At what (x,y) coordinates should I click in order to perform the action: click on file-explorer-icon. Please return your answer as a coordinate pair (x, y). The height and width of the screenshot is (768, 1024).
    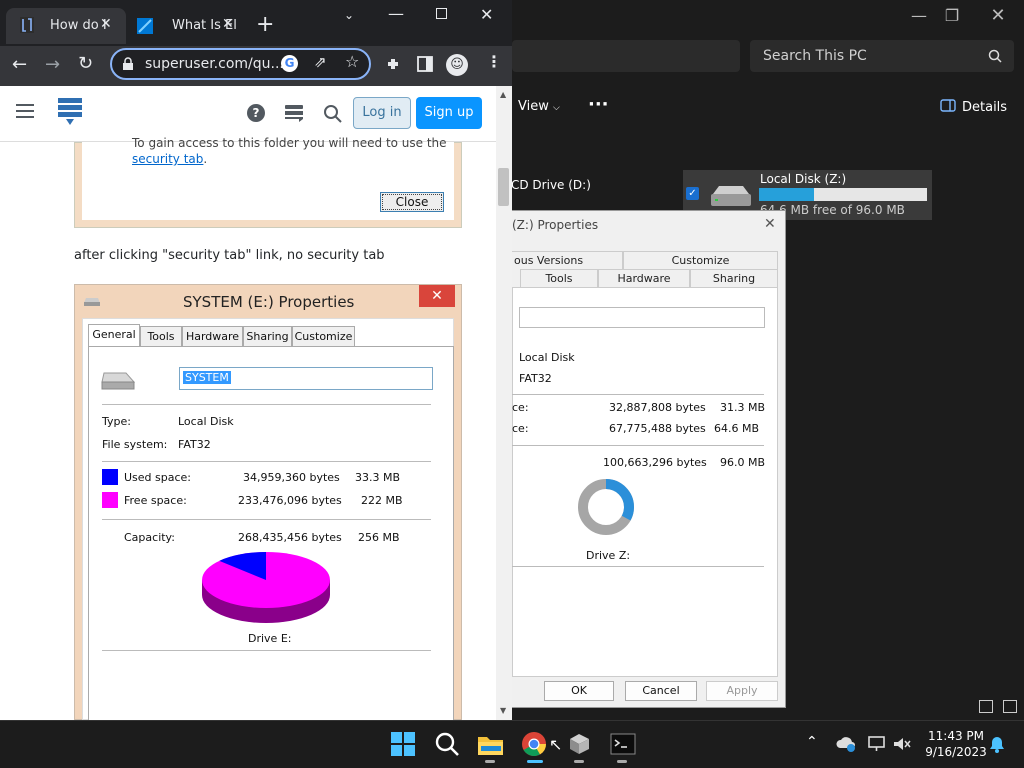
    Looking at the image, I should click on (490, 744).